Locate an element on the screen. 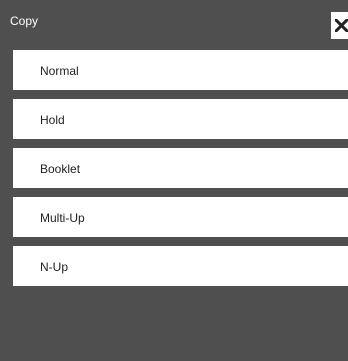 This screenshot has width=348, height=361. close-icon is located at coordinates (341, 25).